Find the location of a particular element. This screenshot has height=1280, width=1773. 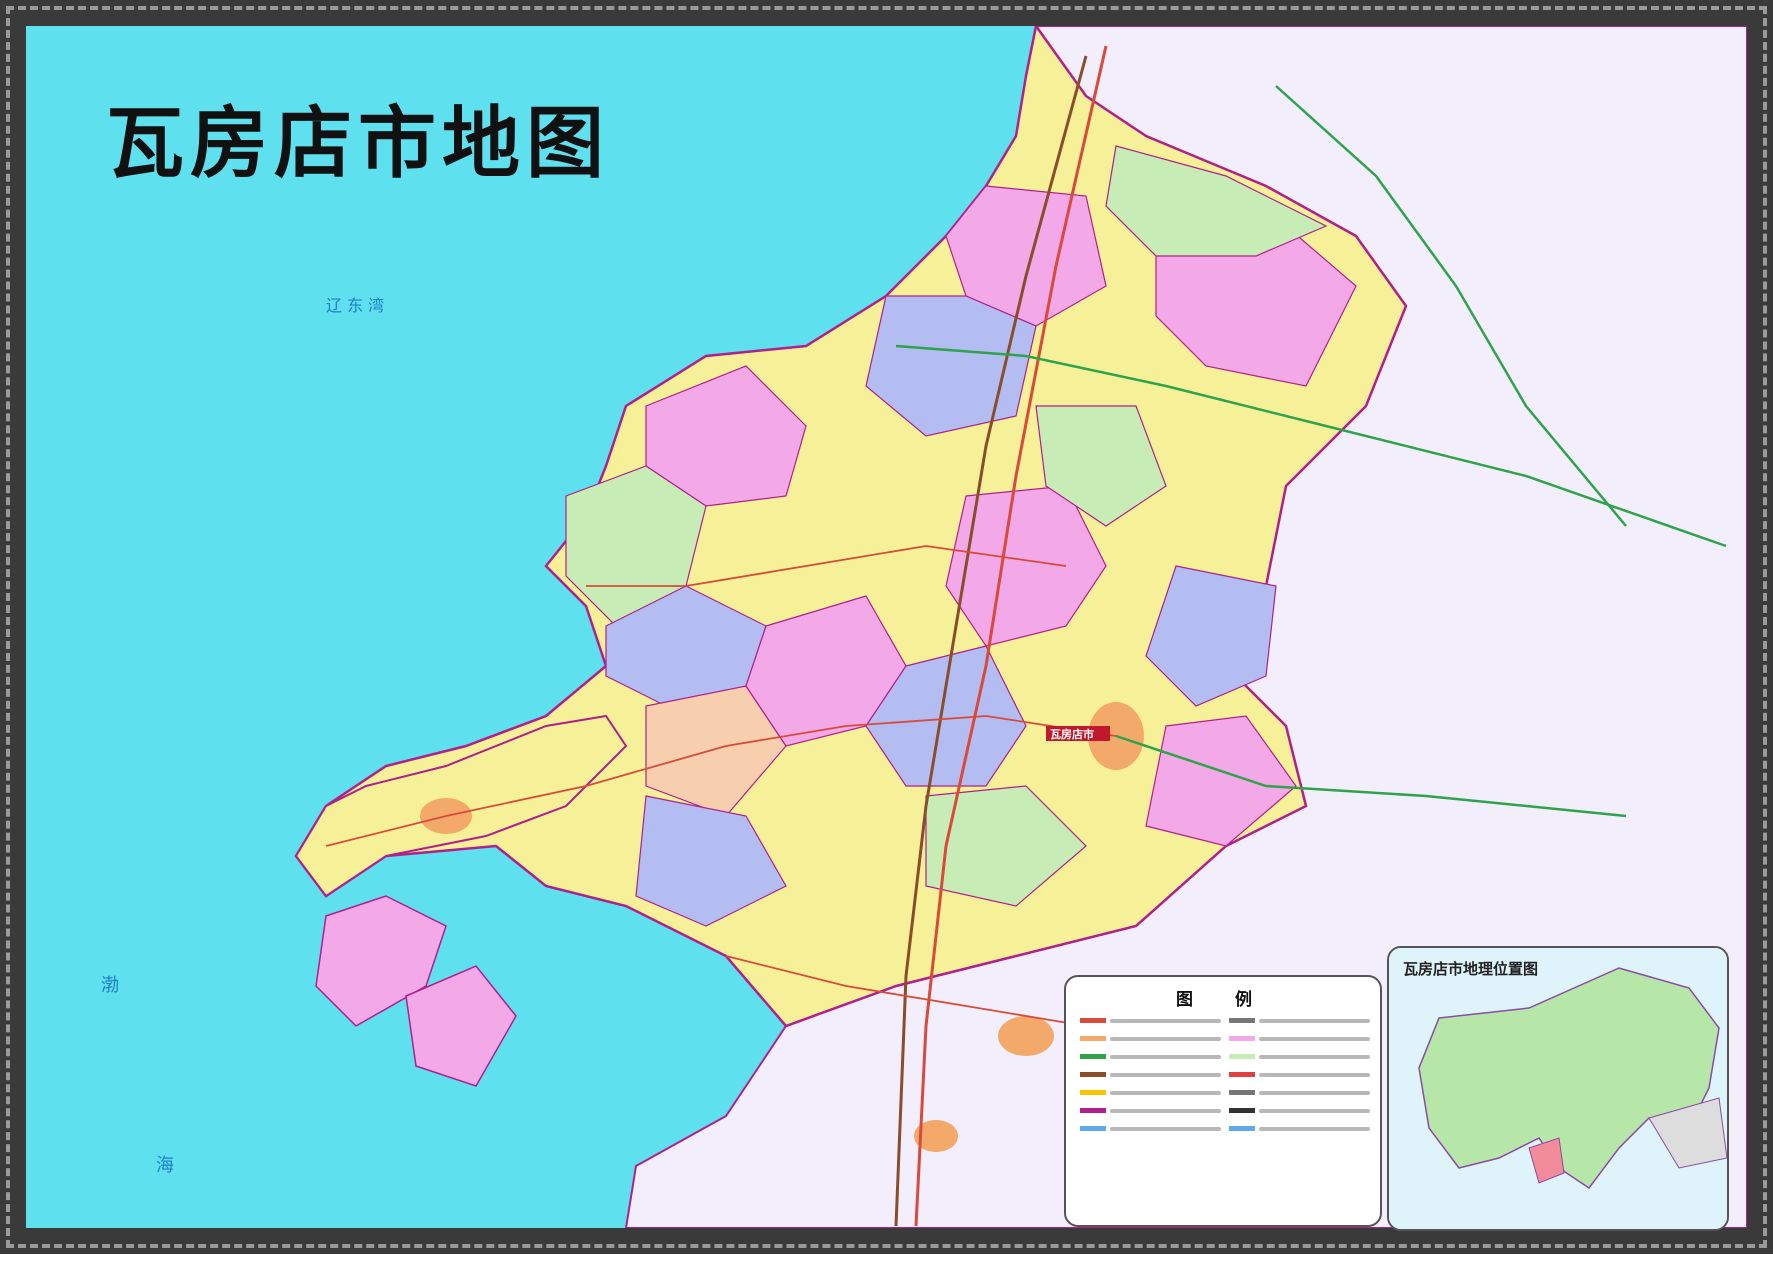

sea-label-bo: 渤 is located at coordinates (110, 985).